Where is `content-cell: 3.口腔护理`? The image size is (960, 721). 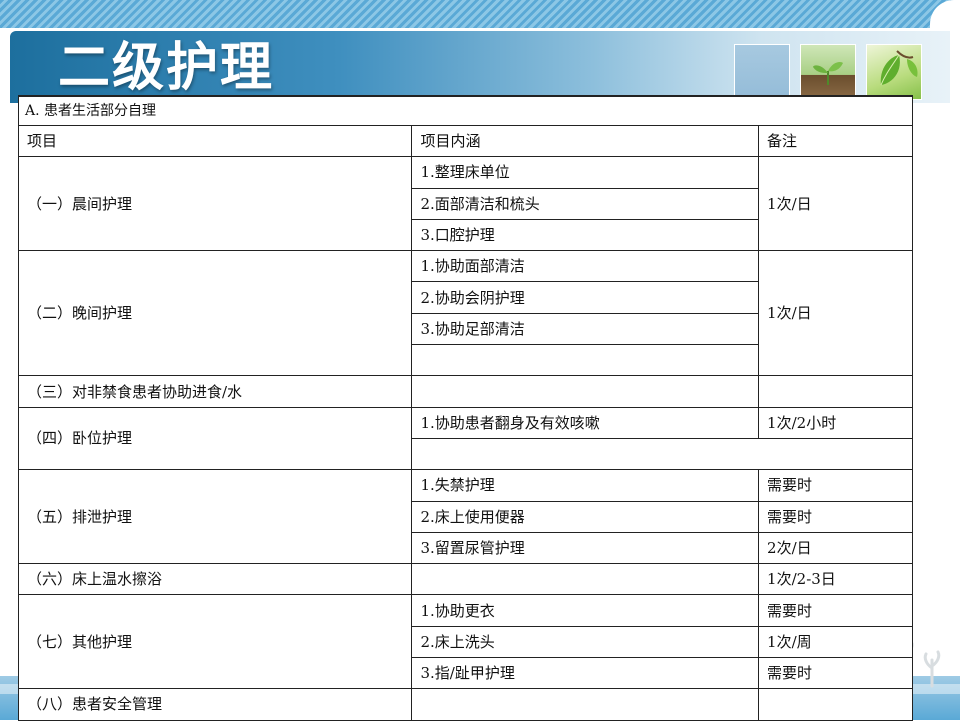
content-cell: 3.口腔护理 is located at coordinates (585, 235).